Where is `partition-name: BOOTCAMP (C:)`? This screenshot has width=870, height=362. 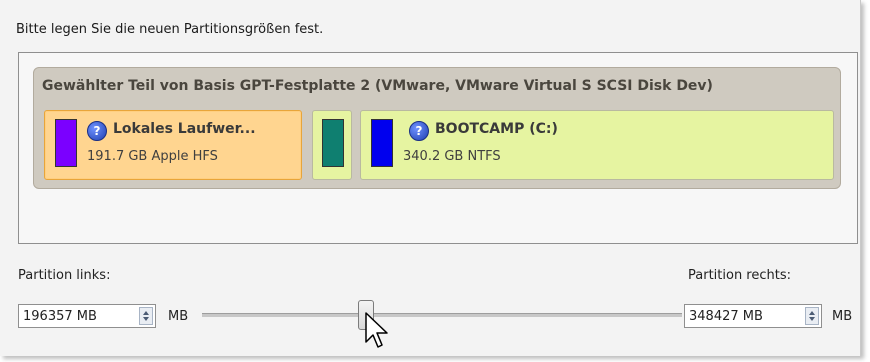
partition-name: BOOTCAMP (C:) is located at coordinates (496, 129).